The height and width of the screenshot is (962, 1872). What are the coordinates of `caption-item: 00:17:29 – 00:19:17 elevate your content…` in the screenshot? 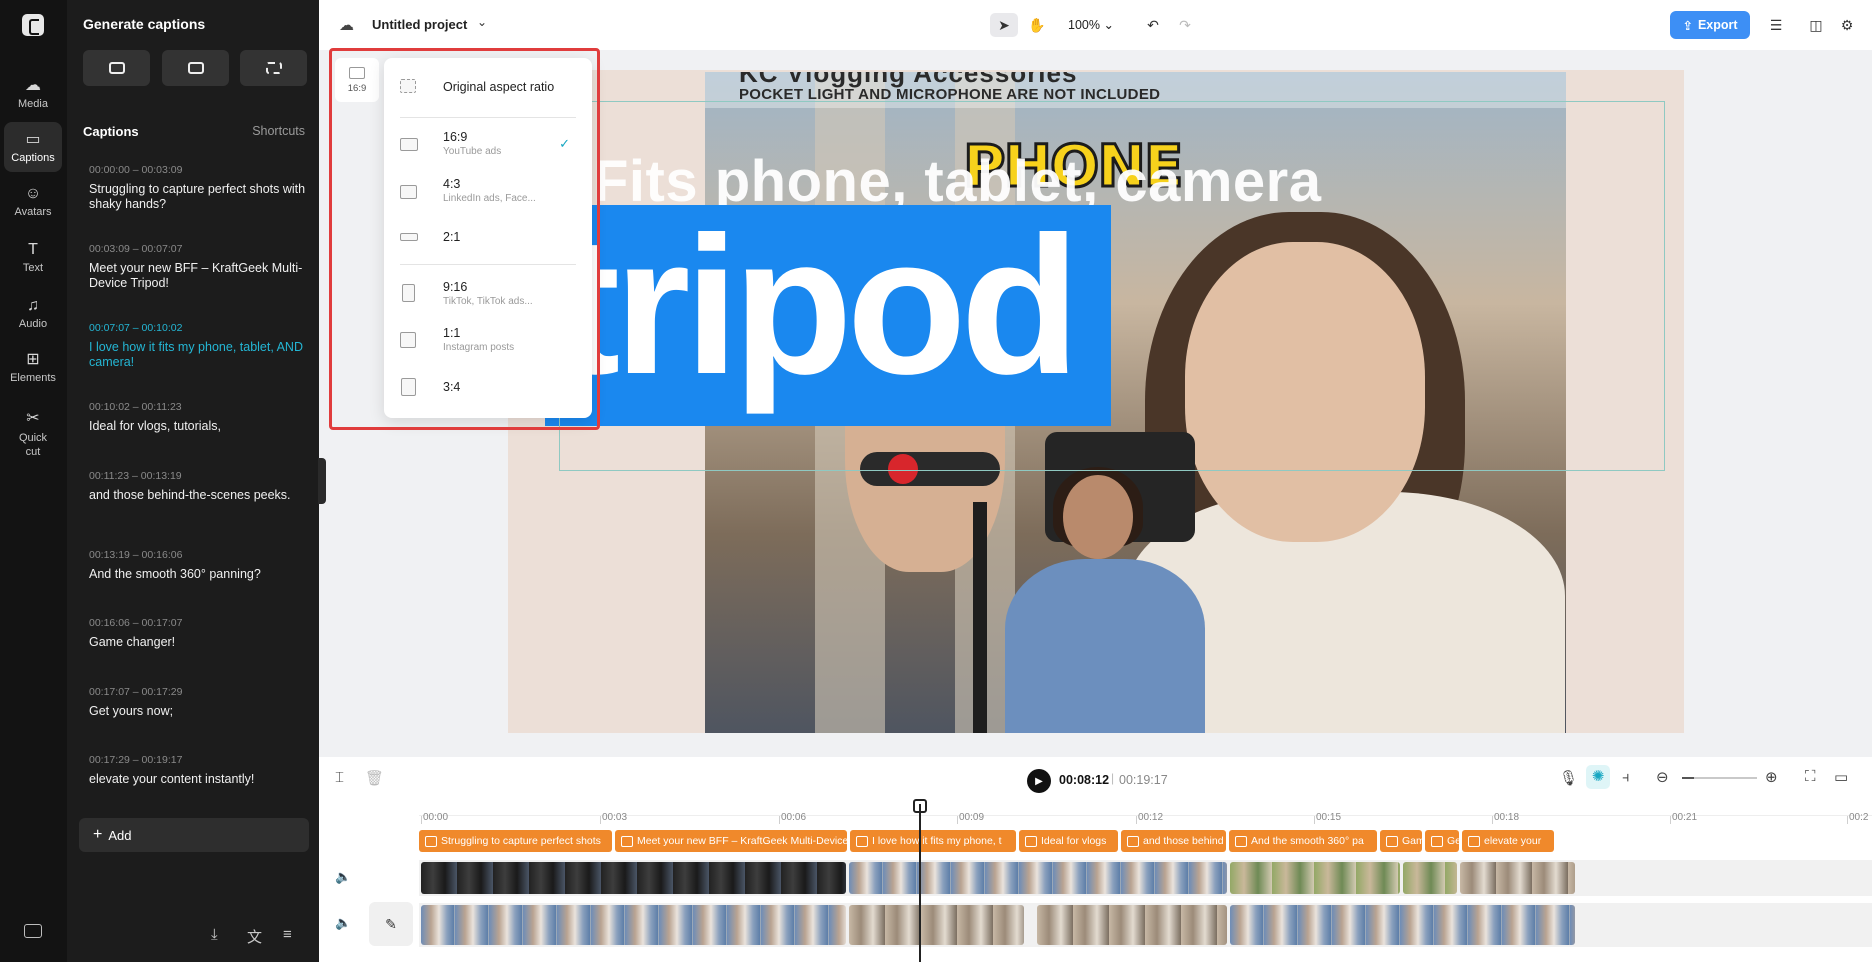 It's located at (200, 770).